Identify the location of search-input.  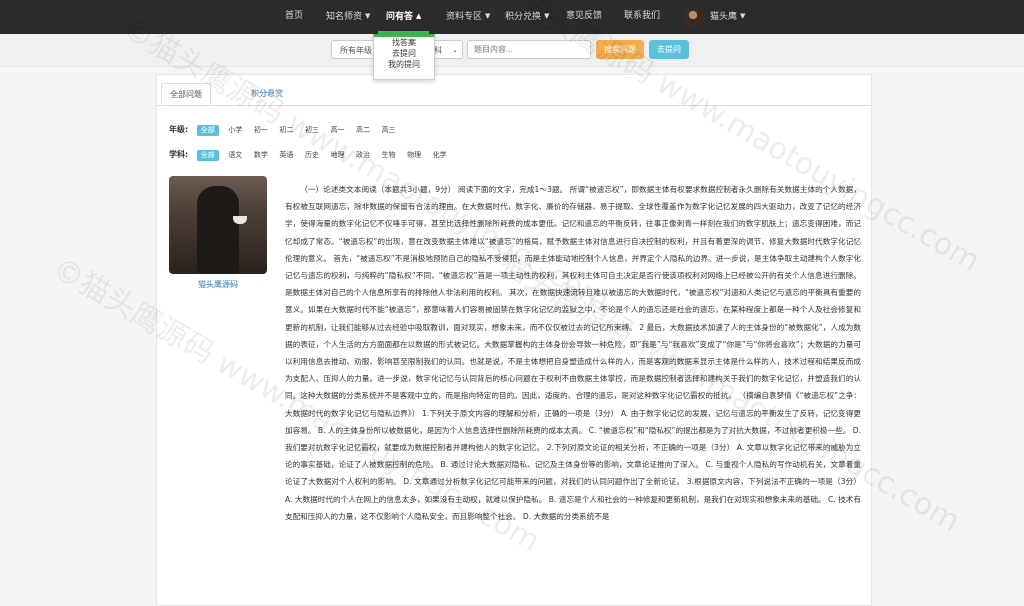
(529, 49).